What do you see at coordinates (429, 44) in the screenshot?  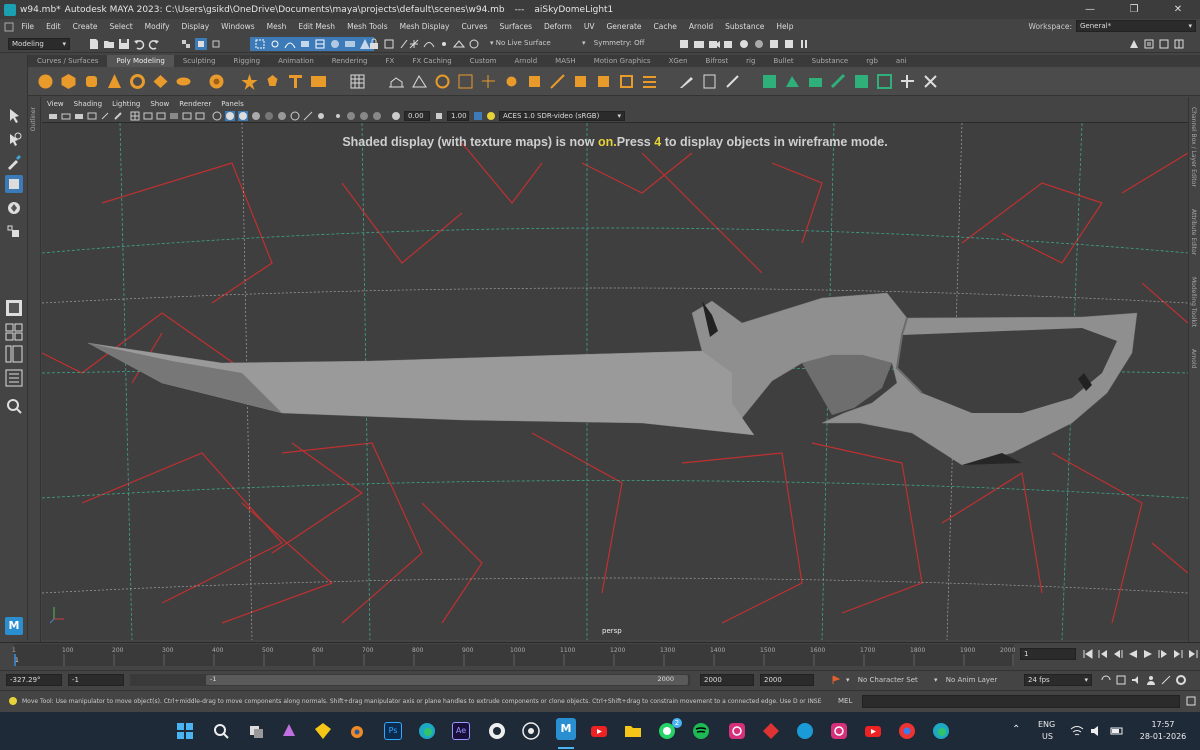 I see `snap-curve-icon` at bounding box center [429, 44].